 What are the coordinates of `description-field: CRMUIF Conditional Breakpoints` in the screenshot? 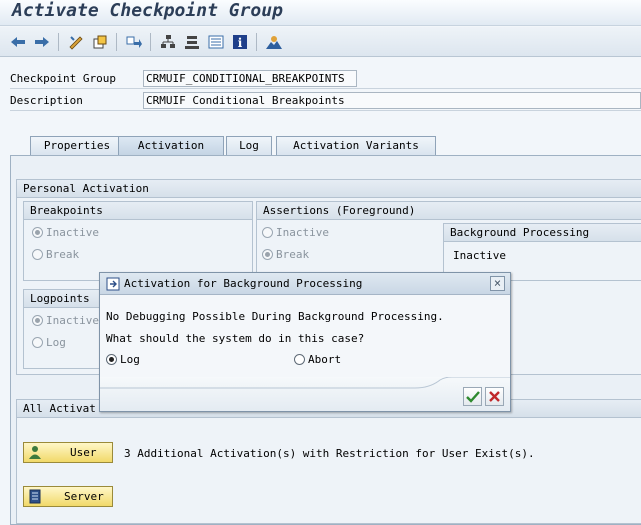 It's located at (392, 100).